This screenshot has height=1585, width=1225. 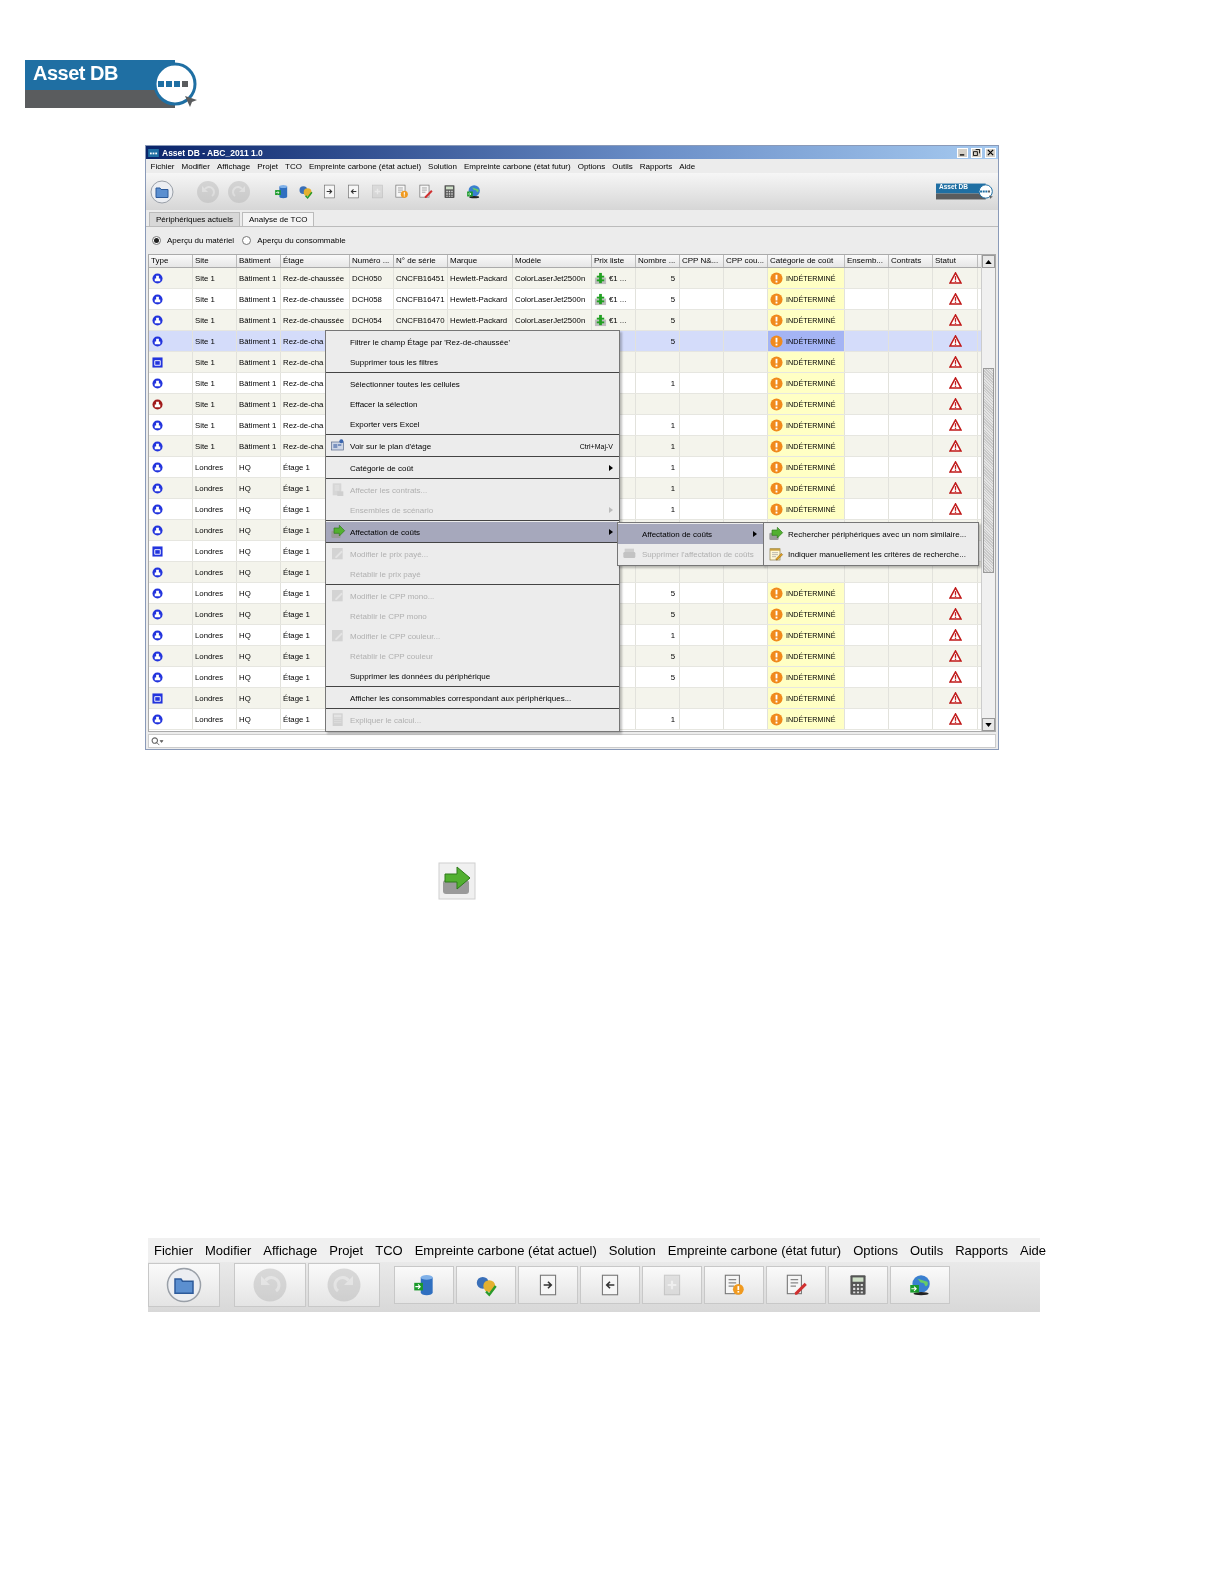 I want to click on window-title: Asset DB - ABC_2011 1.0, so click(x=213, y=152).